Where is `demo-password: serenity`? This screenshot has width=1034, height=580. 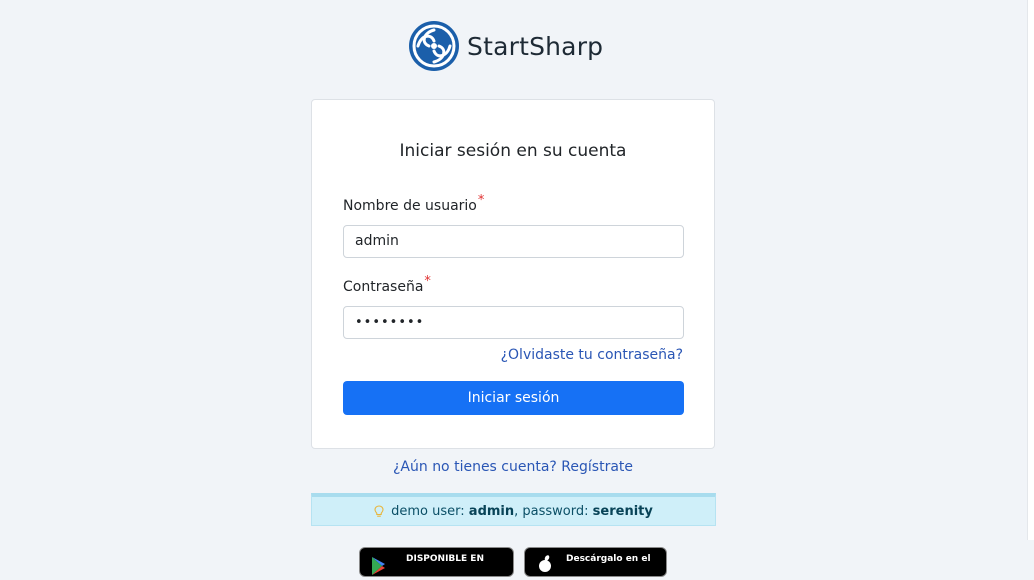 demo-password: serenity is located at coordinates (622, 511).